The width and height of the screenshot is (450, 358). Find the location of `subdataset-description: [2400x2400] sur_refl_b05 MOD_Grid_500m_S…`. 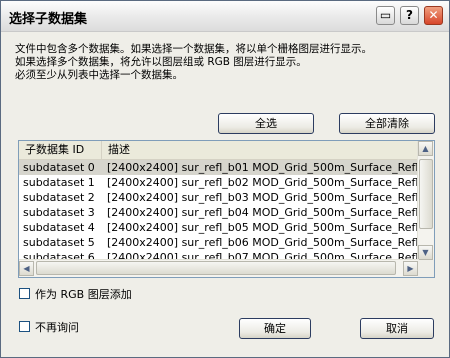

subdataset-description: [2400x2400] sur_refl_b05 MOD_Grid_500m_S… is located at coordinates (271, 227).